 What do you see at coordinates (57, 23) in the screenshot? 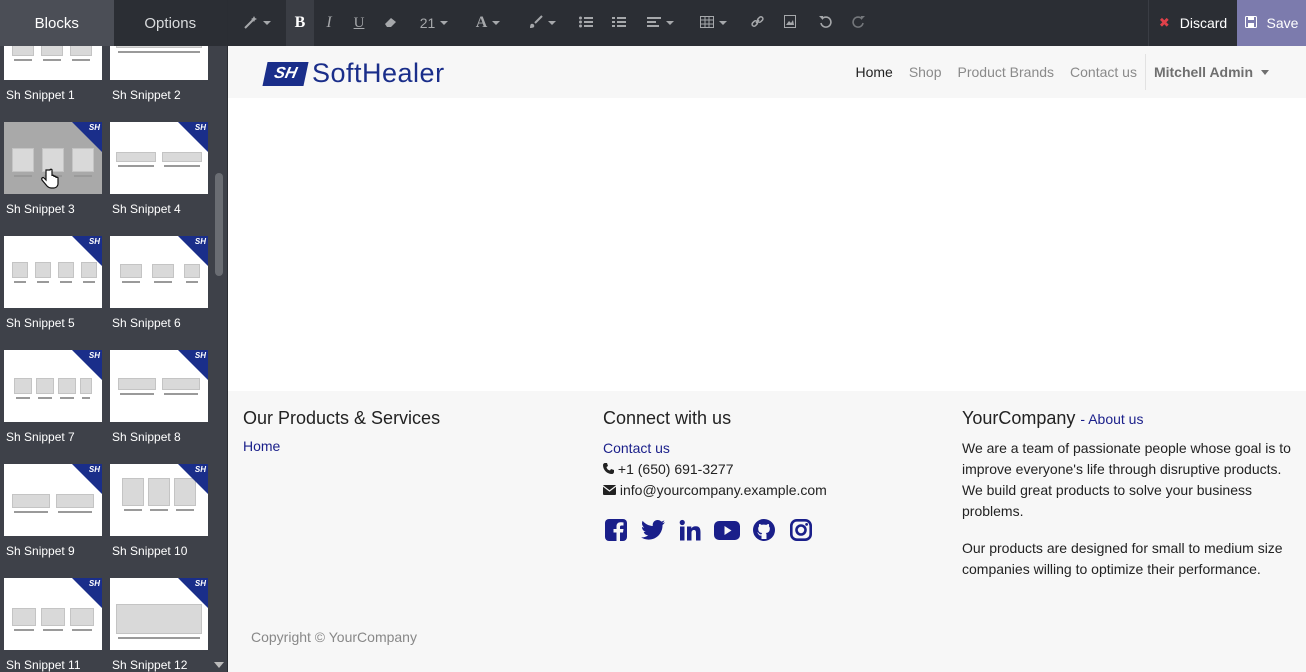
I see `tab-blocks: Blocks` at bounding box center [57, 23].